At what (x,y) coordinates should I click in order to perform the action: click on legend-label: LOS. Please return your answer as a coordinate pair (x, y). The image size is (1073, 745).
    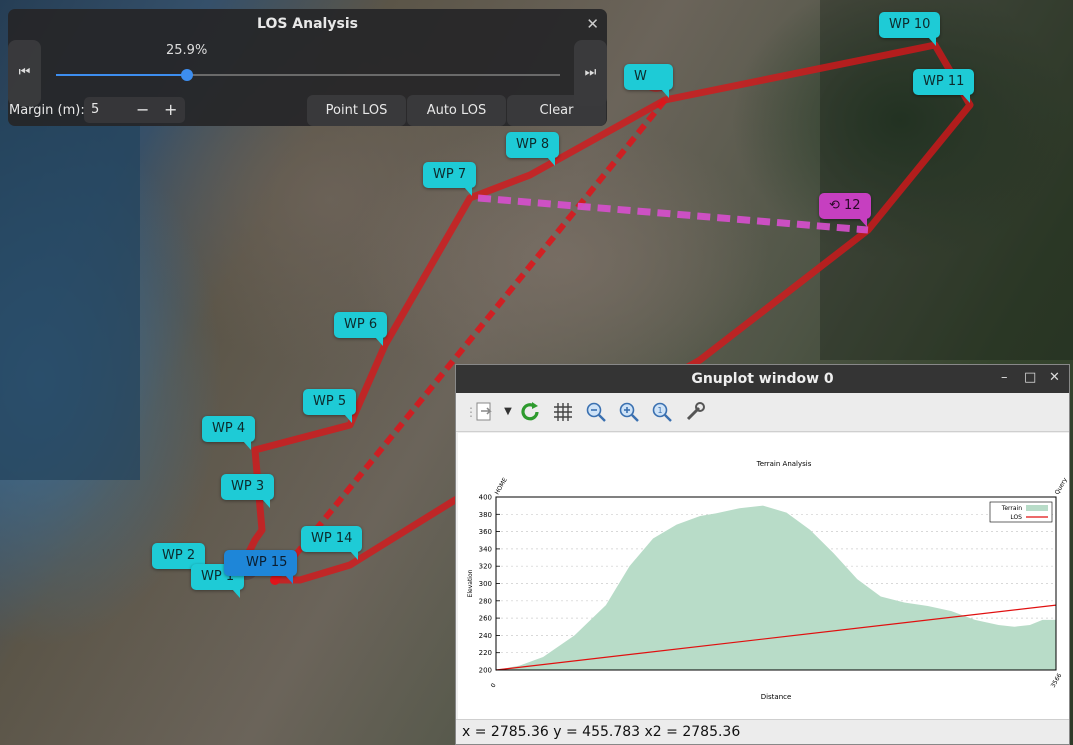
    Looking at the image, I should click on (1016, 517).